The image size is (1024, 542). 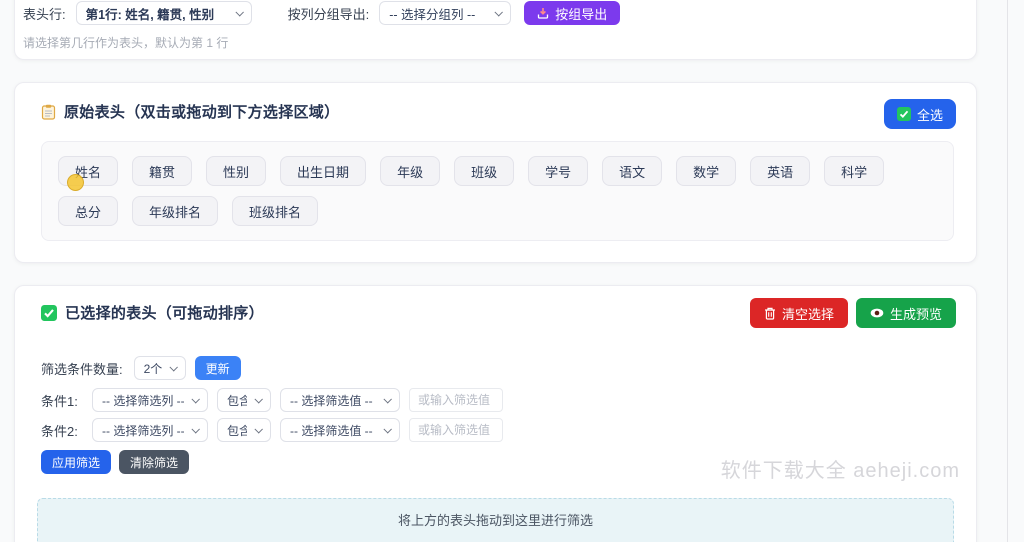 I want to click on header-tag-label: 总分, so click(x=88, y=212).